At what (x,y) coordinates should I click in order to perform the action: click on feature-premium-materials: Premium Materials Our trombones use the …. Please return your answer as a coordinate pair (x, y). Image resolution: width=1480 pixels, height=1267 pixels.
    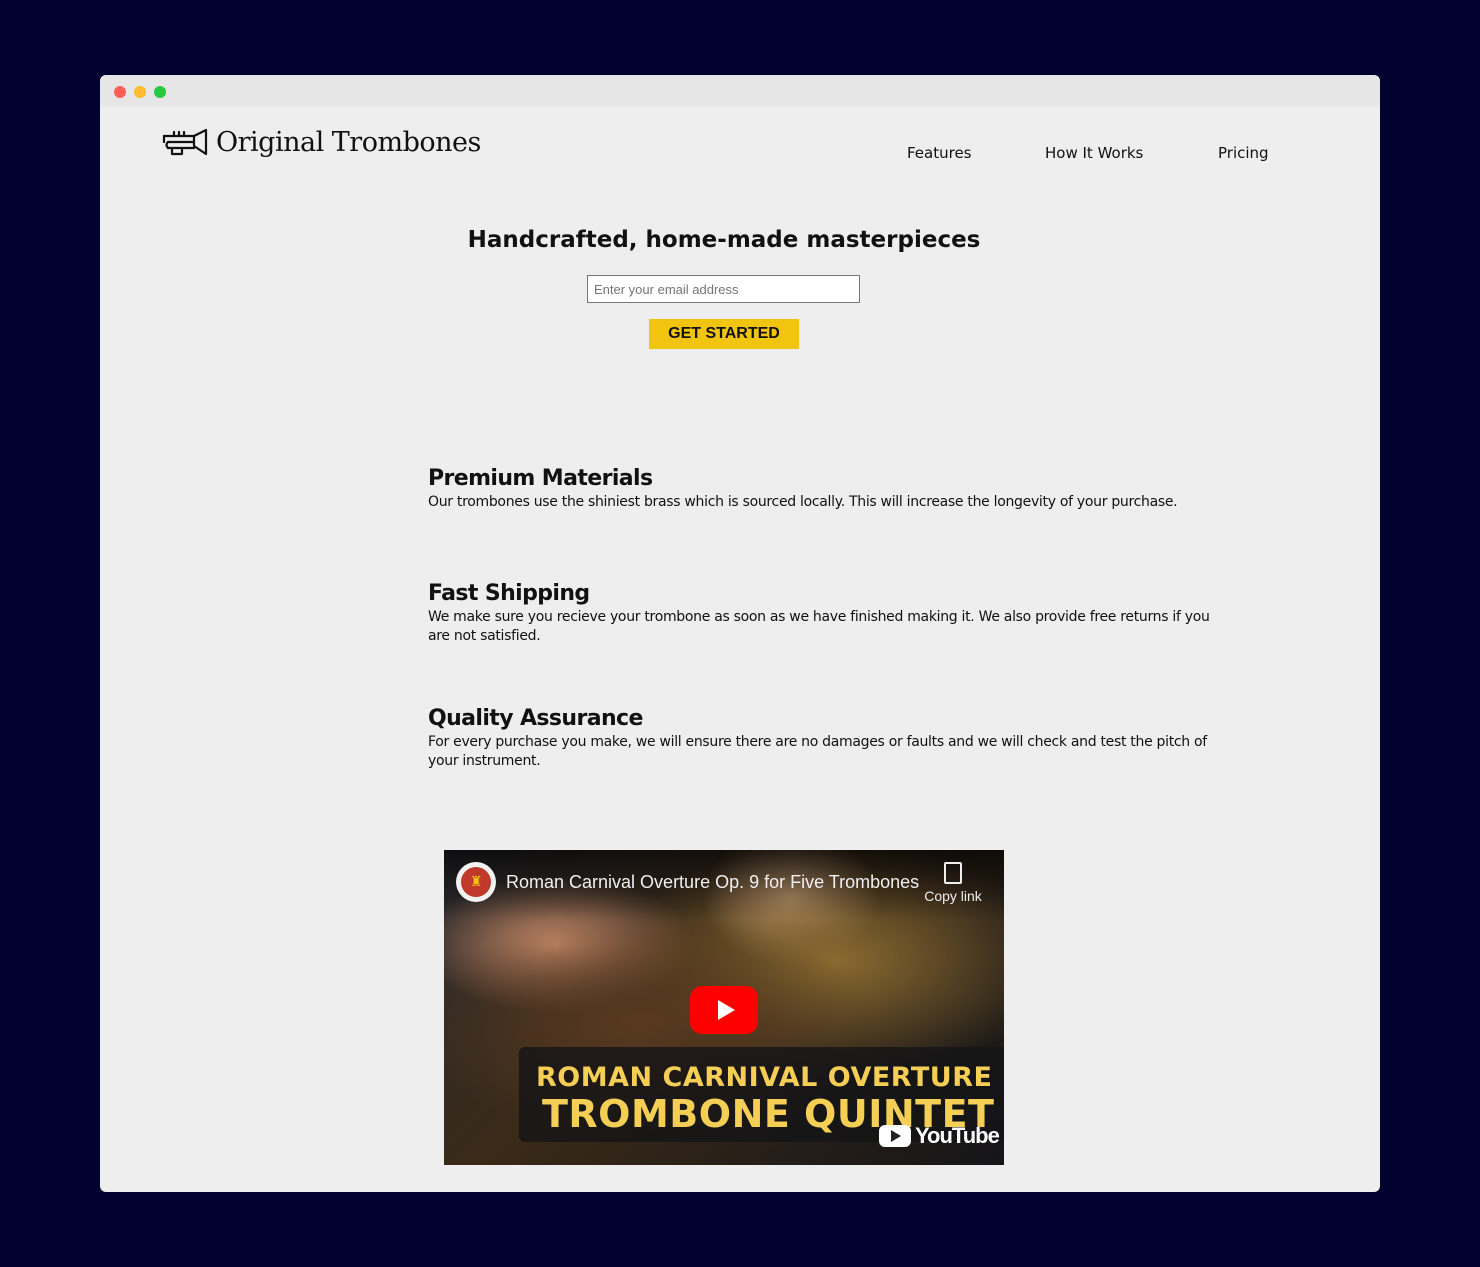
    Looking at the image, I should click on (828, 488).